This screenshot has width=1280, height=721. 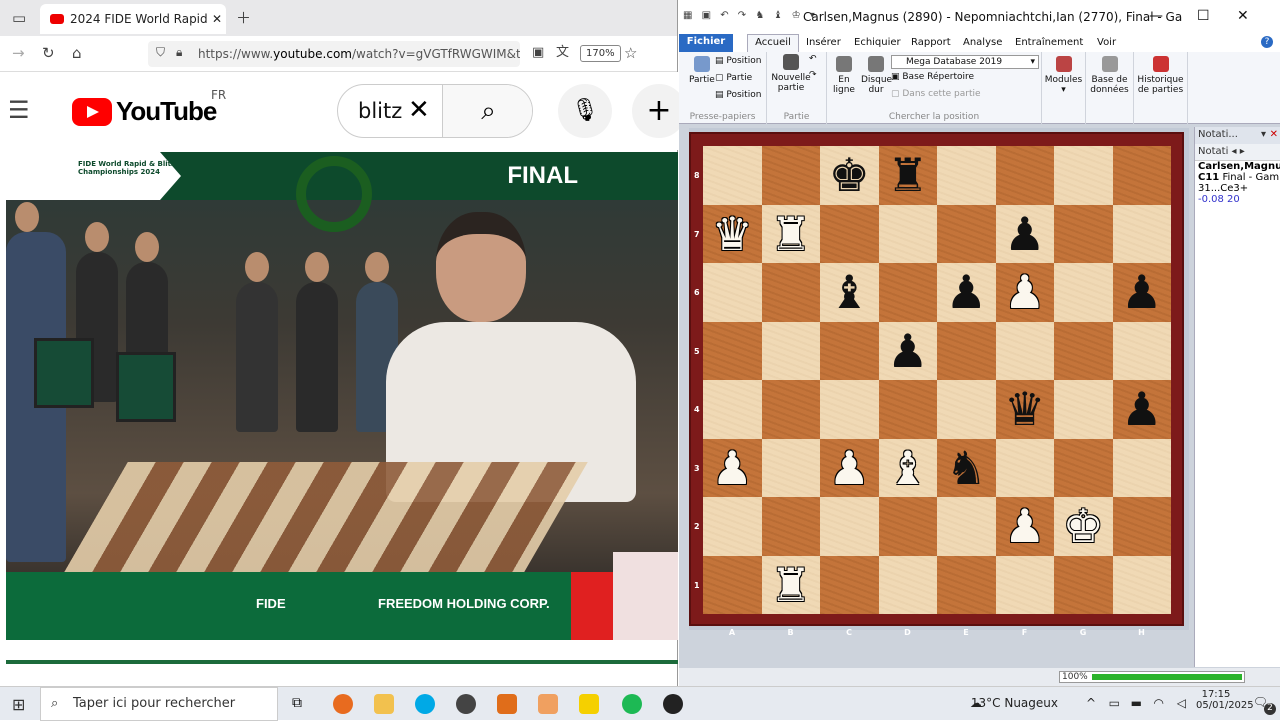 What do you see at coordinates (1142, 409) in the screenshot?
I see `black-pawn-h4: ♟` at bounding box center [1142, 409].